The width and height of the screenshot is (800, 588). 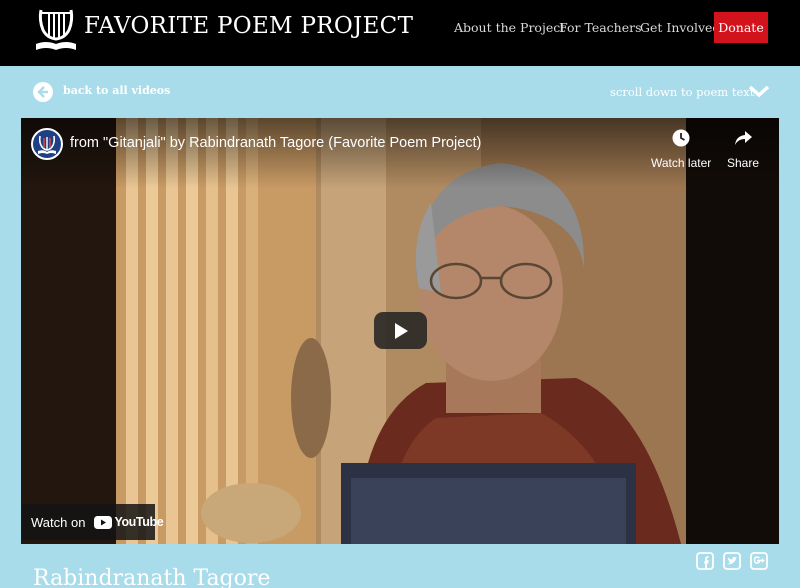 I want to click on watch-on-youtube-button: Watch on YouTube, so click(x=93, y=522).